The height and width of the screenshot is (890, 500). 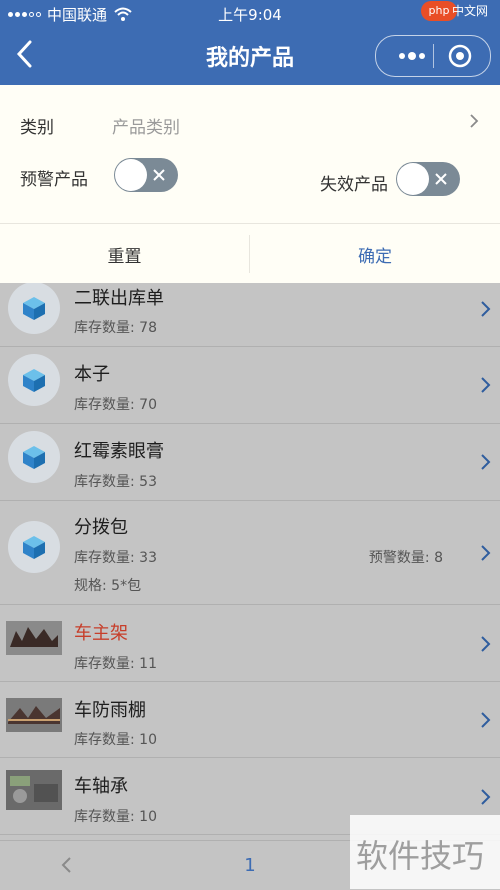 I want to click on stock-quantity: 库存数量: 53, so click(x=115, y=482).